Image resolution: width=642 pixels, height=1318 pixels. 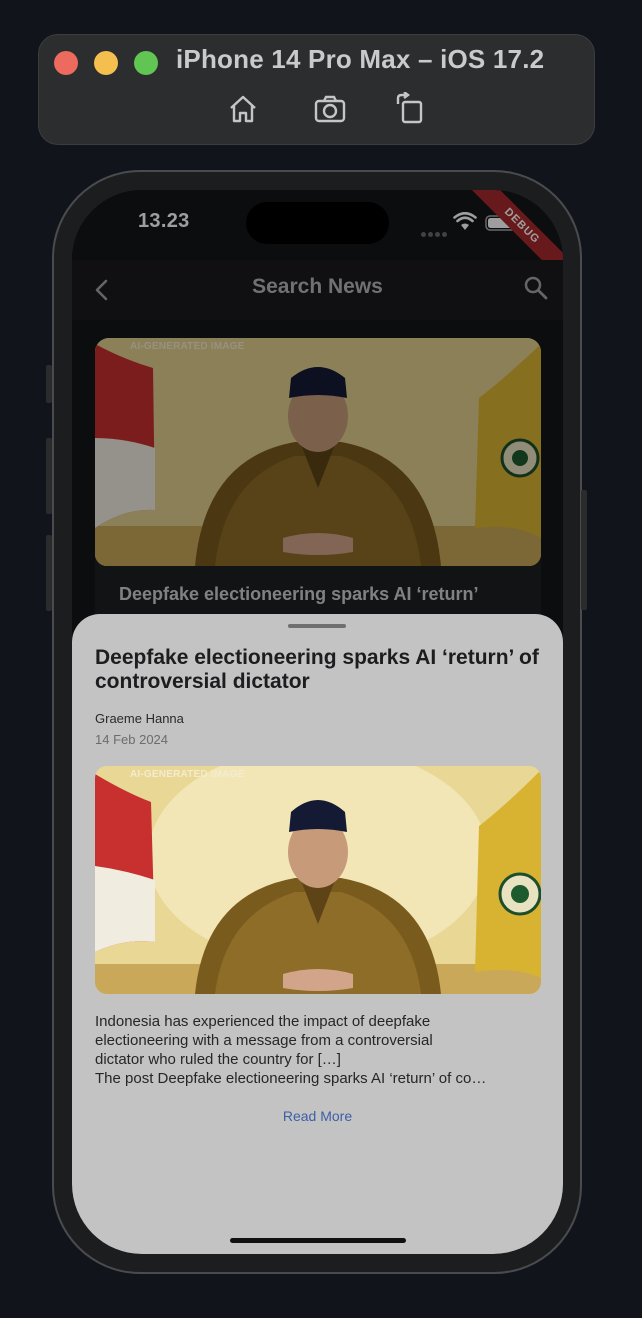 What do you see at coordinates (146, 63) in the screenshot?
I see `zoom-window-button` at bounding box center [146, 63].